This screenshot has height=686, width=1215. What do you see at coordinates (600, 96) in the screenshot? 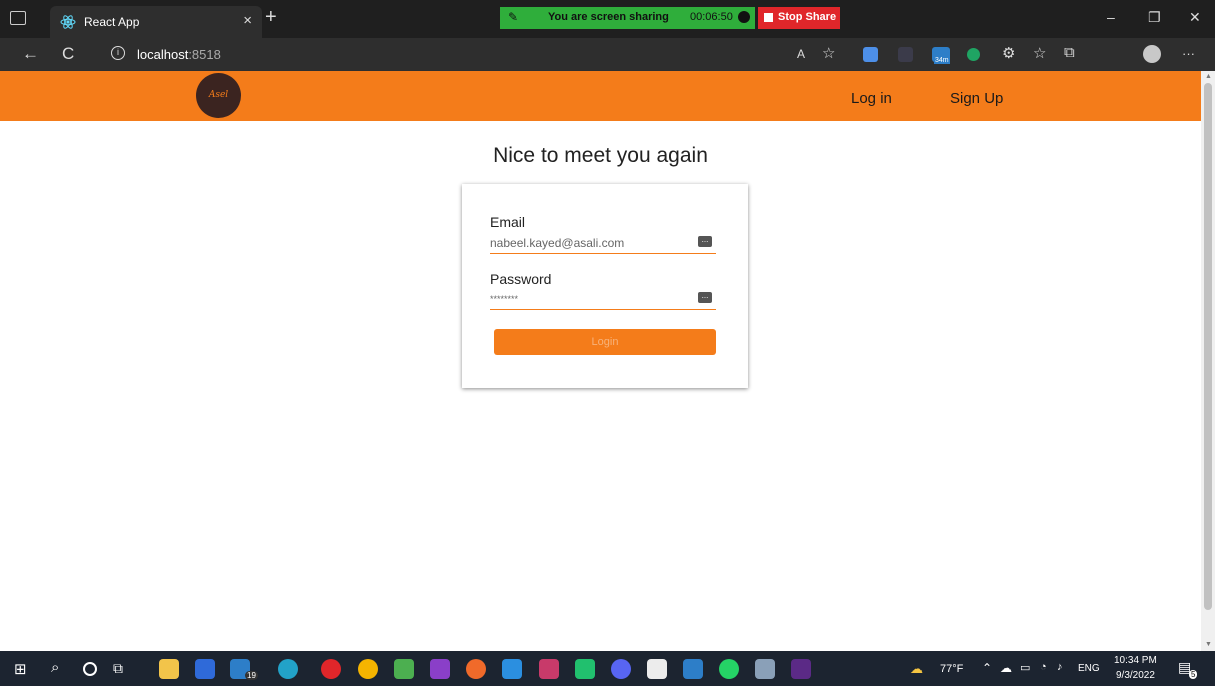
I see `app-navbar: Asel Log in Sign Up` at bounding box center [600, 96].